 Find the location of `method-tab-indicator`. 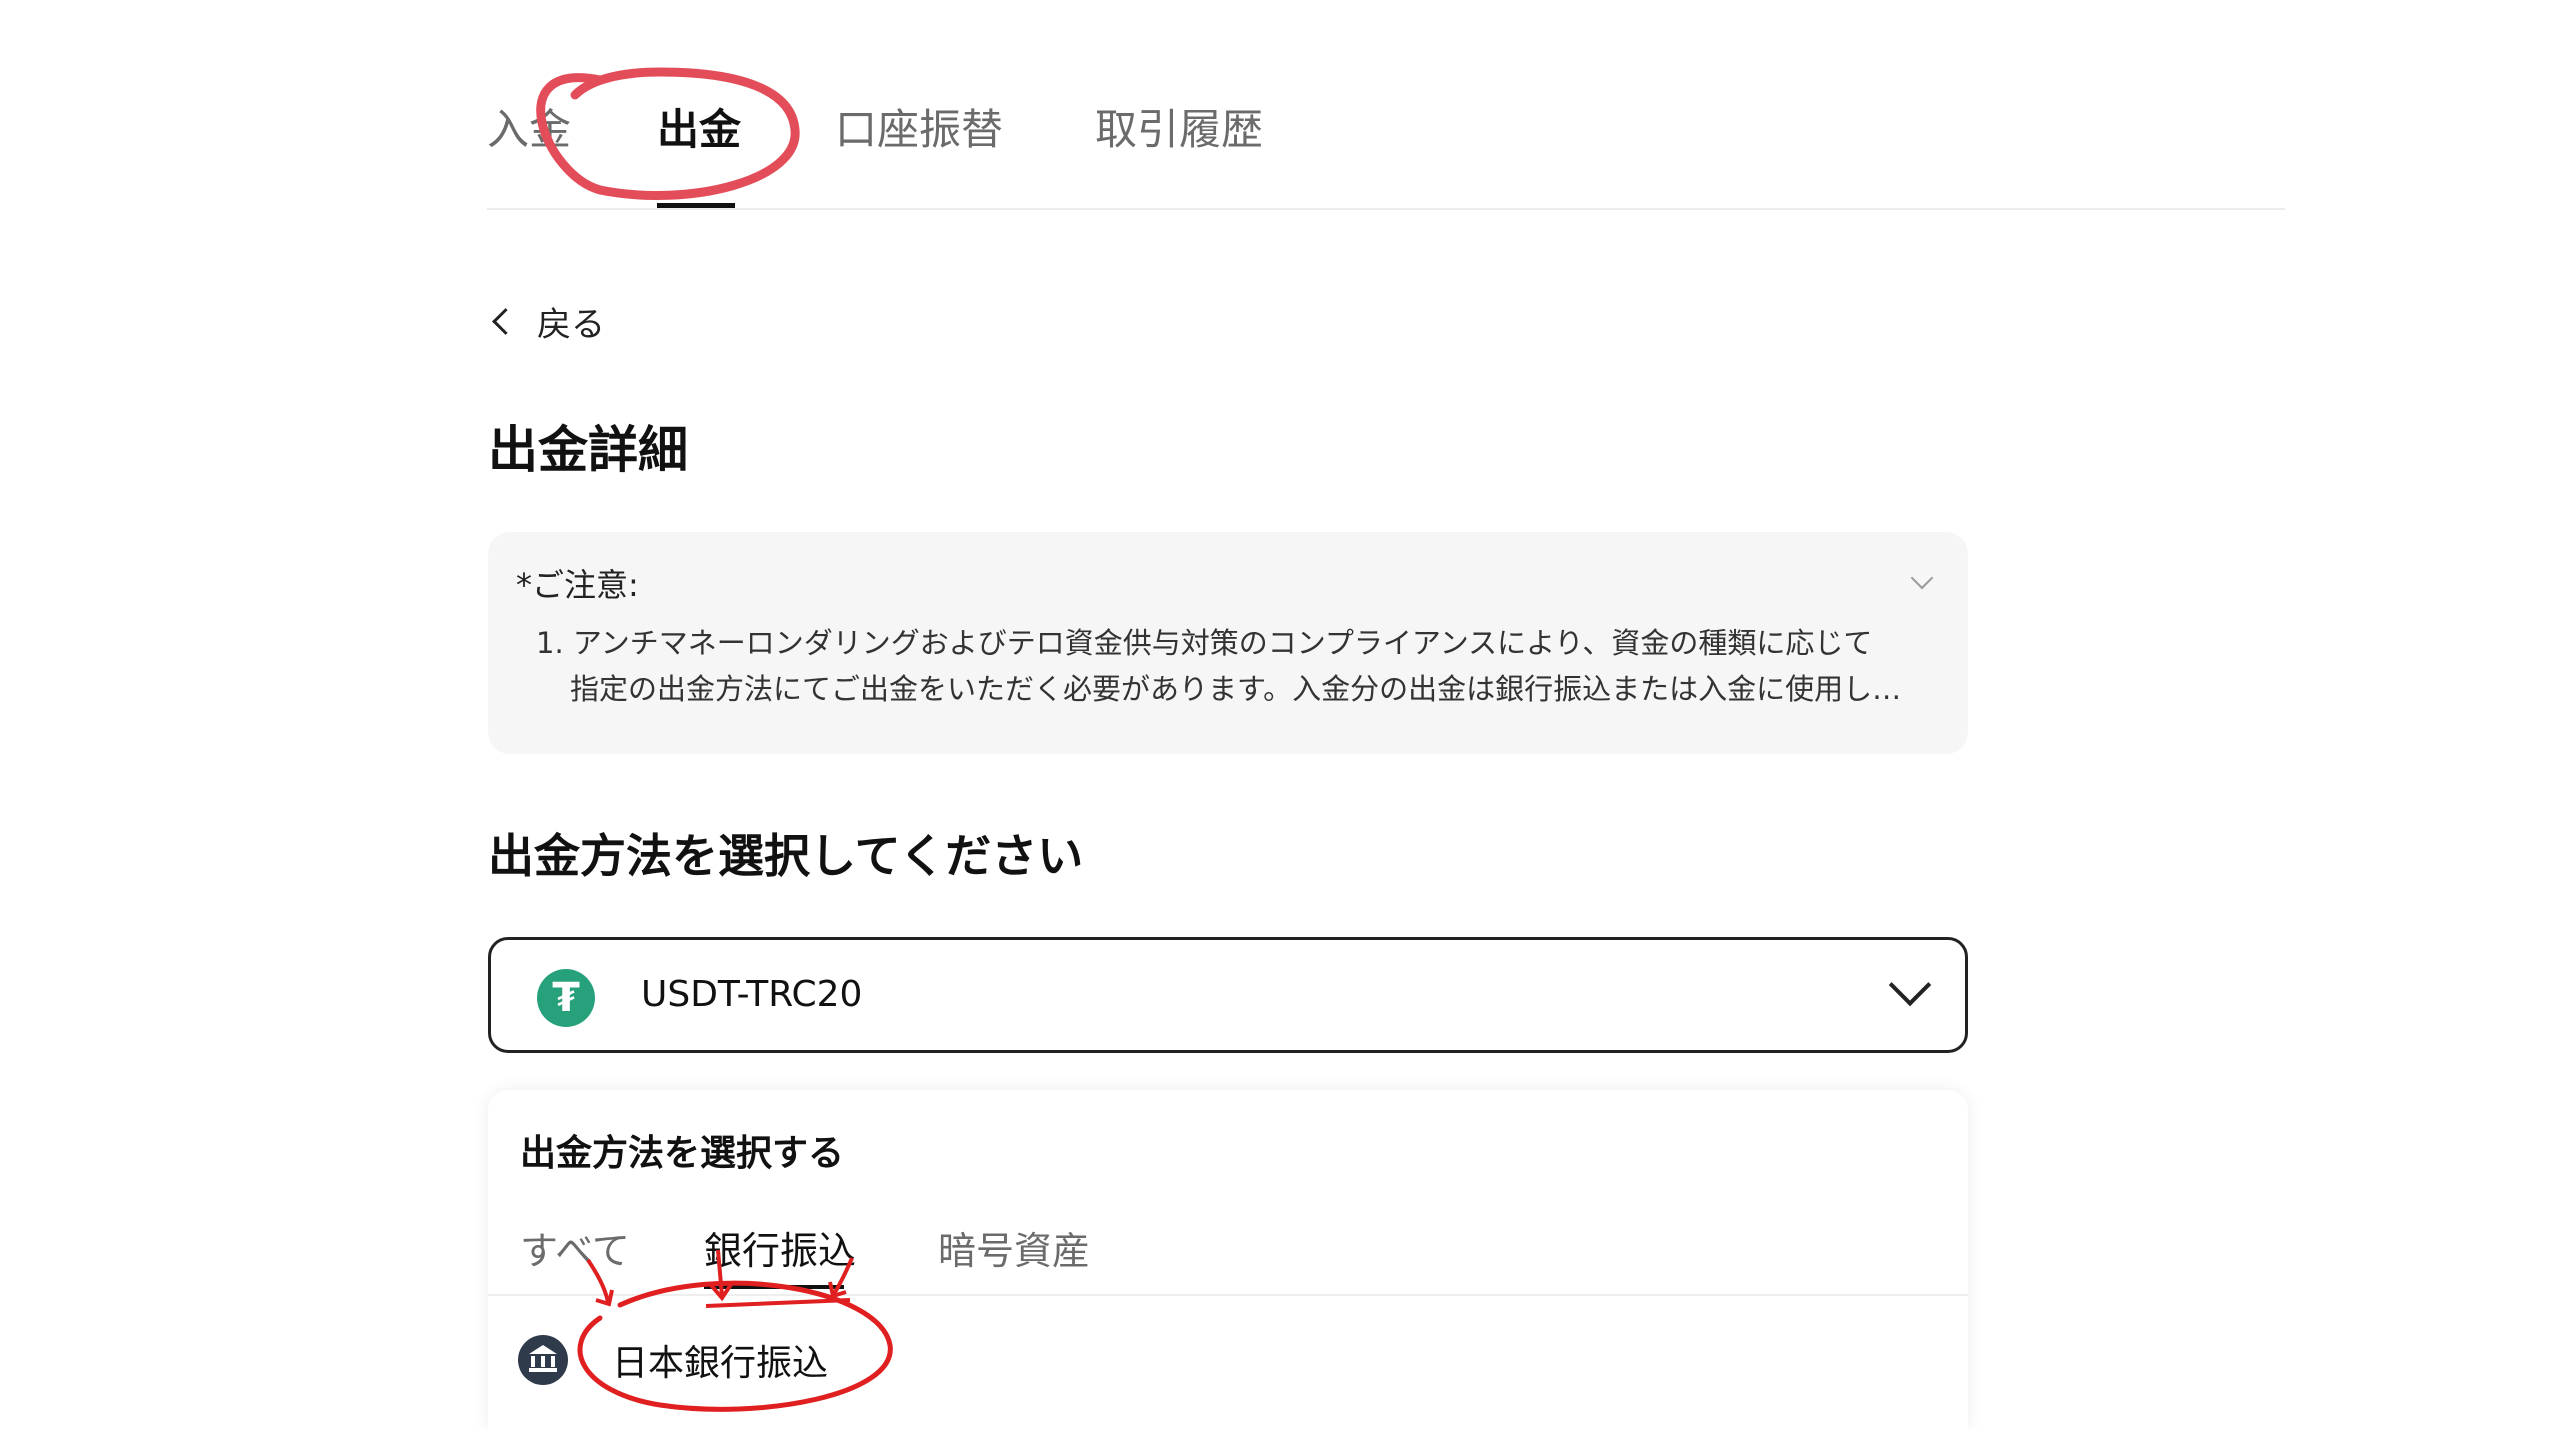

method-tab-indicator is located at coordinates (774, 1287).